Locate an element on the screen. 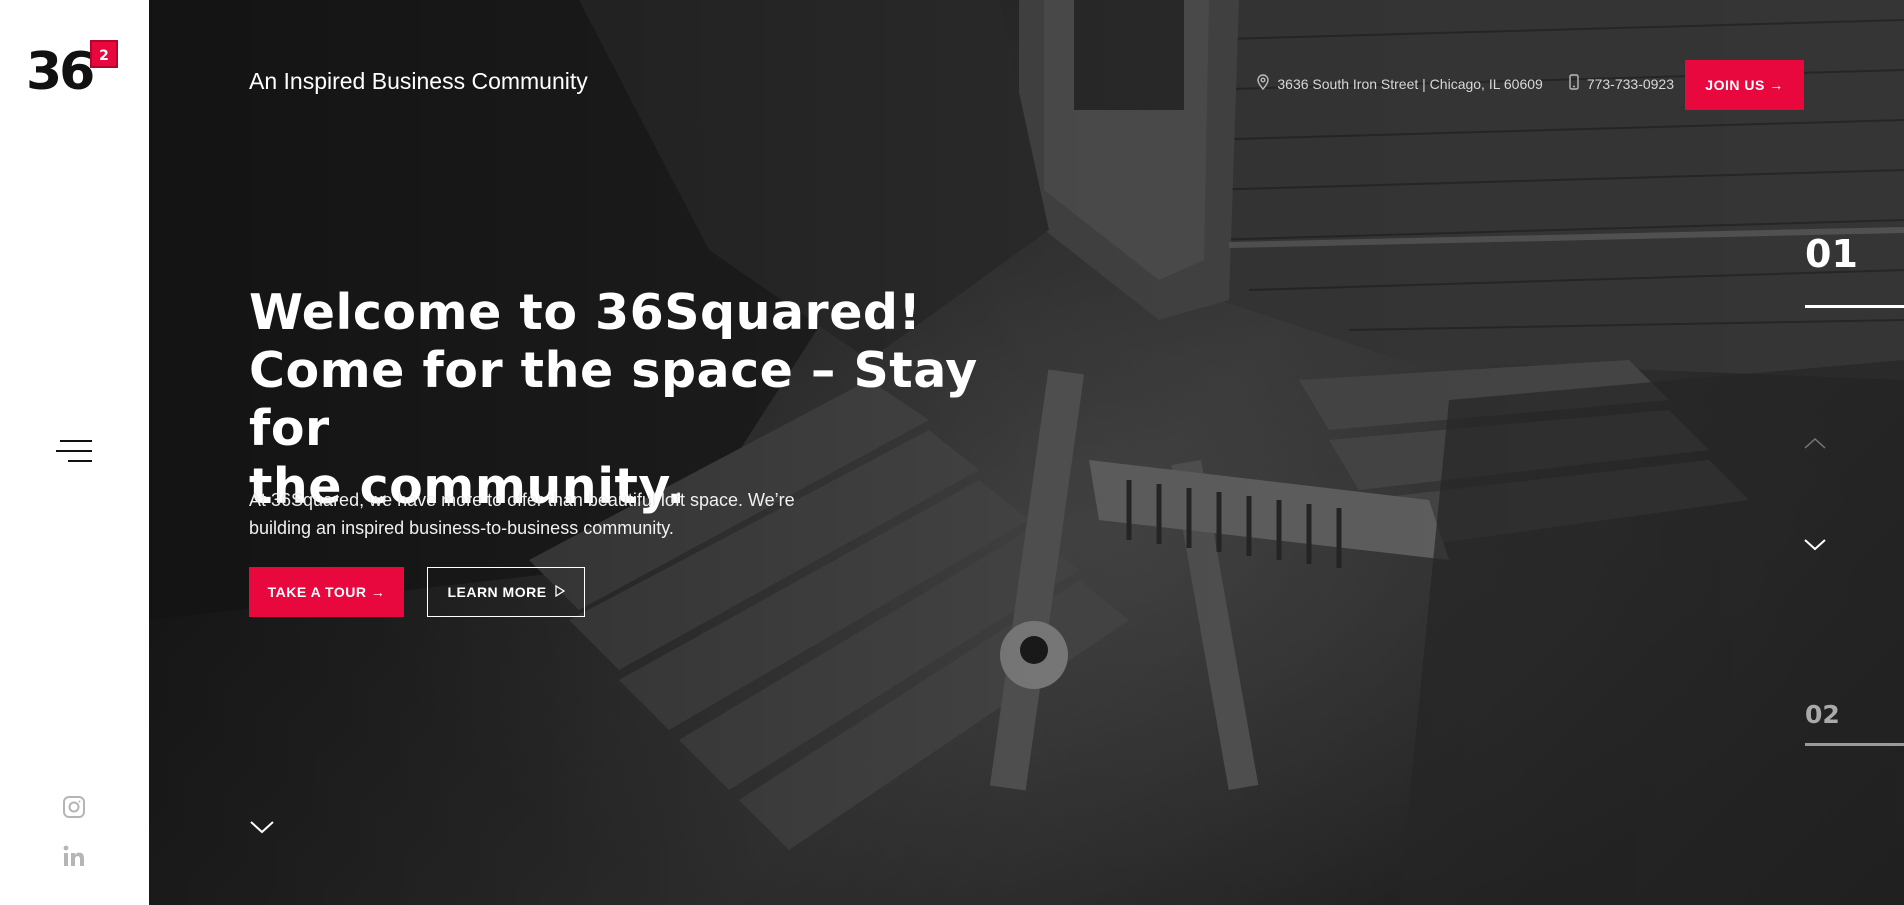 This screenshot has height=905, width=1904. instagram-icon is located at coordinates (74, 807).